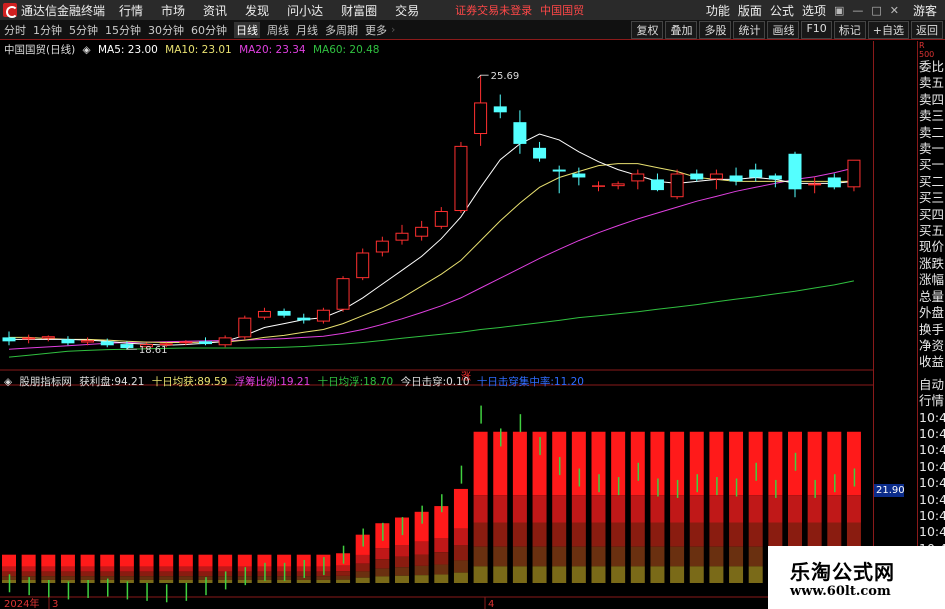 The width and height of the screenshot is (945, 609). What do you see at coordinates (305, 10) in the screenshot?
I see `menu-ask: 问小达` at bounding box center [305, 10].